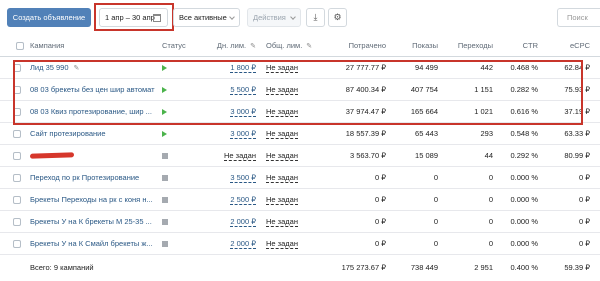  What do you see at coordinates (49, 67) in the screenshot?
I see `campaign-name-link: Лид 35 990` at bounding box center [49, 67].